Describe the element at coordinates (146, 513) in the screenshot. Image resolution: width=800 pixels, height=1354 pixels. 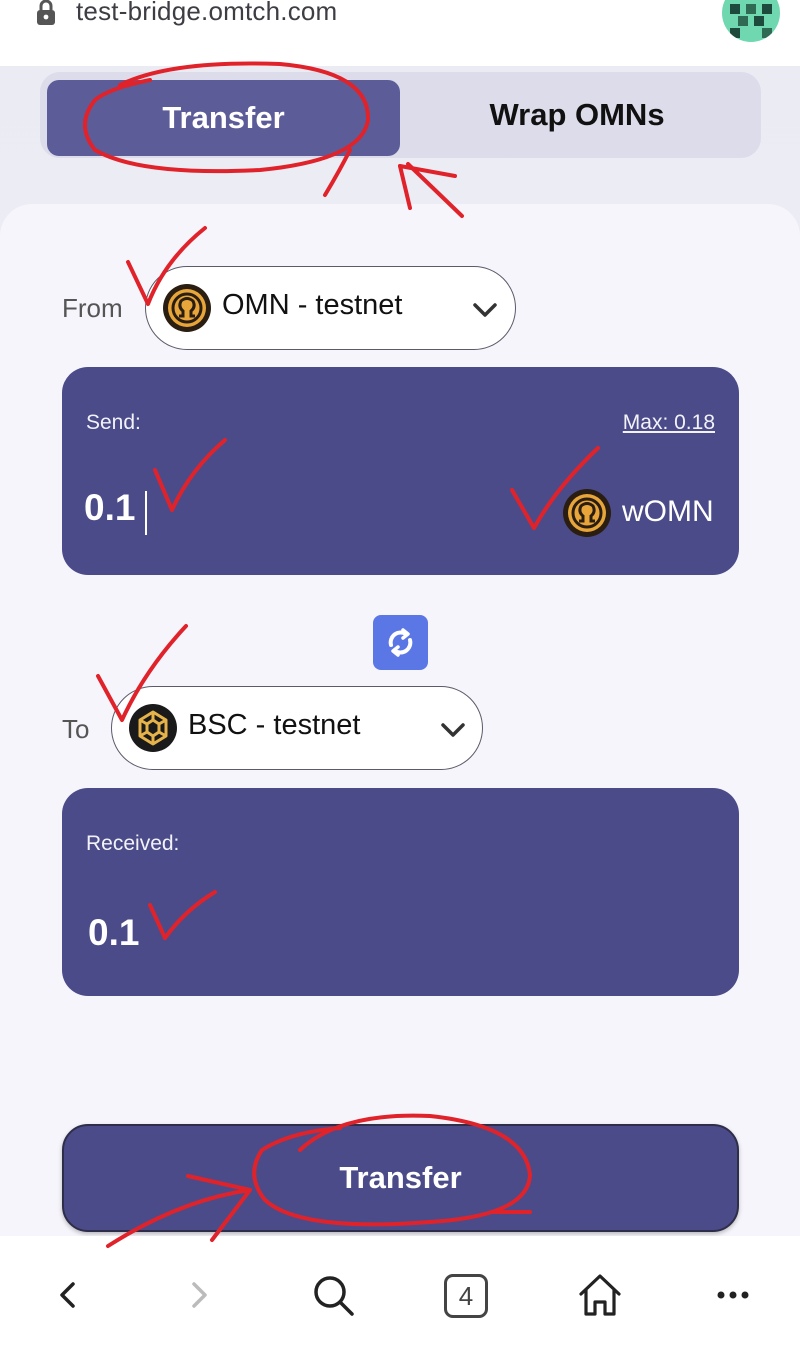
I see `text-caret` at that location.